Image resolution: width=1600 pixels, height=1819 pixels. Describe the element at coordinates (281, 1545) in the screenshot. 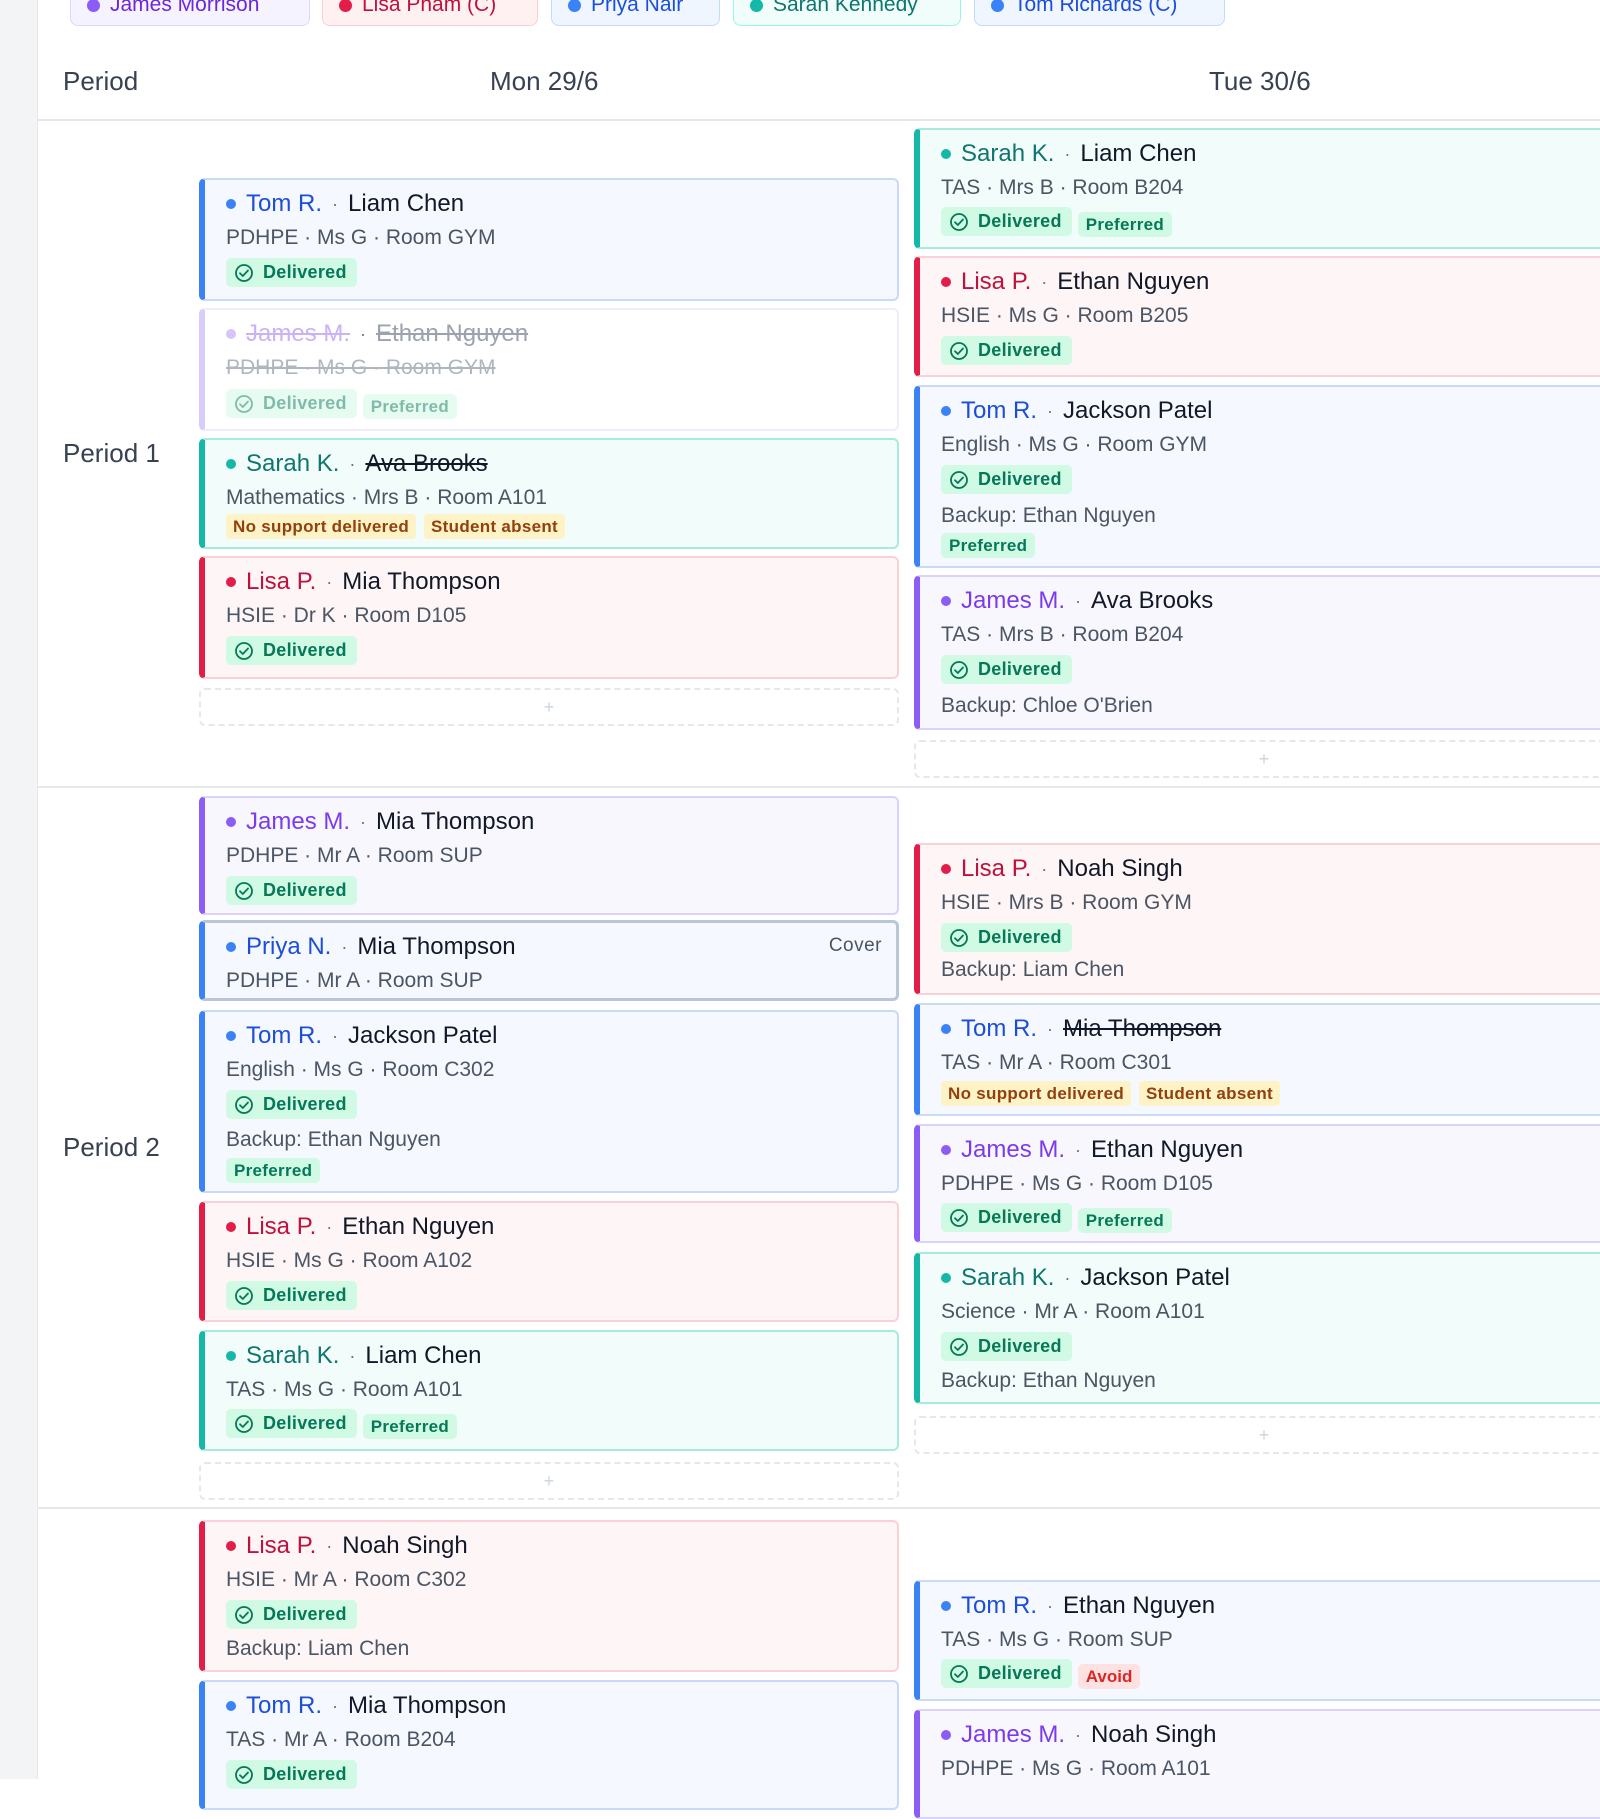

I see `teacher-name: Lisa P.` at that location.